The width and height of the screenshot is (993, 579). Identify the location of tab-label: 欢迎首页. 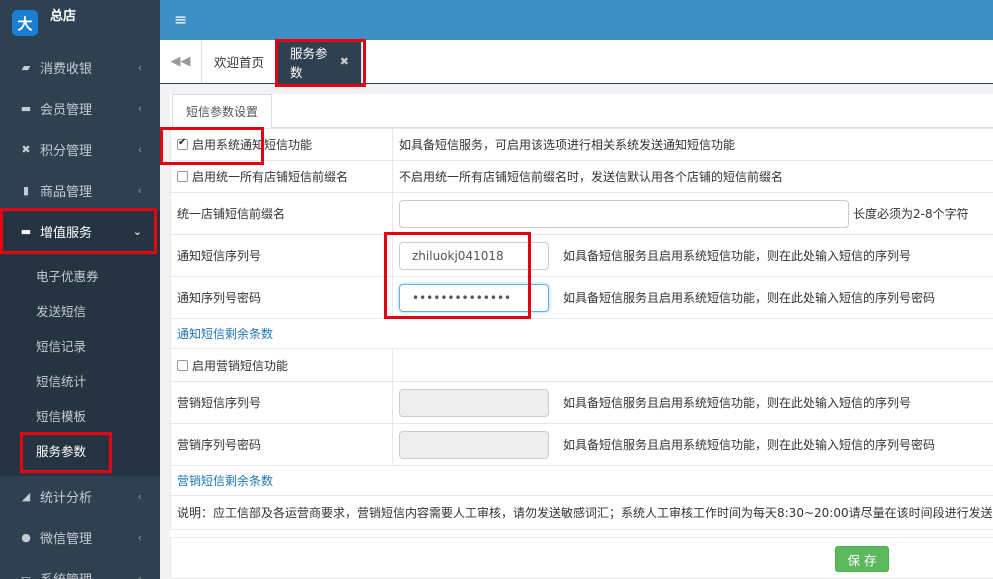
(239, 62).